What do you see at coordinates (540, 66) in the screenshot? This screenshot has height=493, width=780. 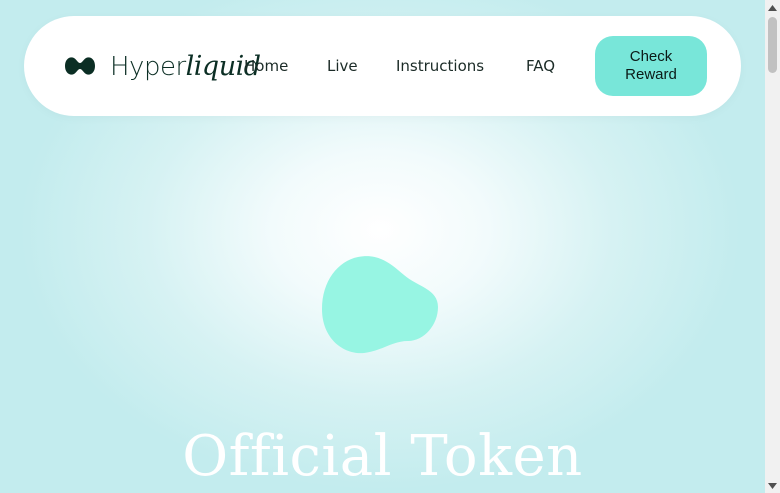 I see `nav-faq-link: FAQ` at bounding box center [540, 66].